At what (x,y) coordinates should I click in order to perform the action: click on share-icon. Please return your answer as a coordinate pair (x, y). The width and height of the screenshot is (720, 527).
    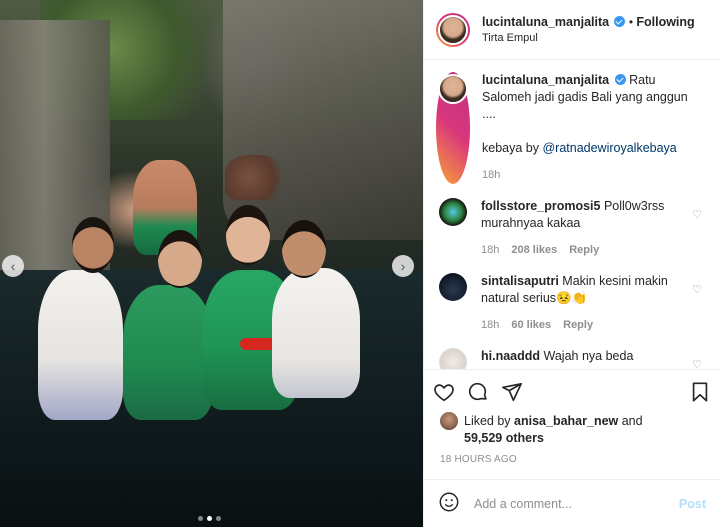
    Looking at the image, I should click on (512, 392).